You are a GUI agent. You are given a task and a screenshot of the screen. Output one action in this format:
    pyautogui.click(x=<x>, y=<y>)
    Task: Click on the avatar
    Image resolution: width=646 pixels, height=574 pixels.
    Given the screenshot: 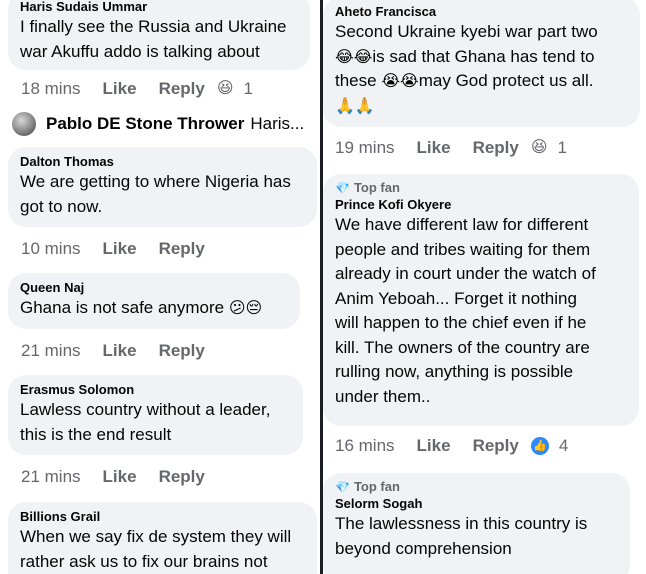 What is the action you would take?
    pyautogui.click(x=24, y=124)
    